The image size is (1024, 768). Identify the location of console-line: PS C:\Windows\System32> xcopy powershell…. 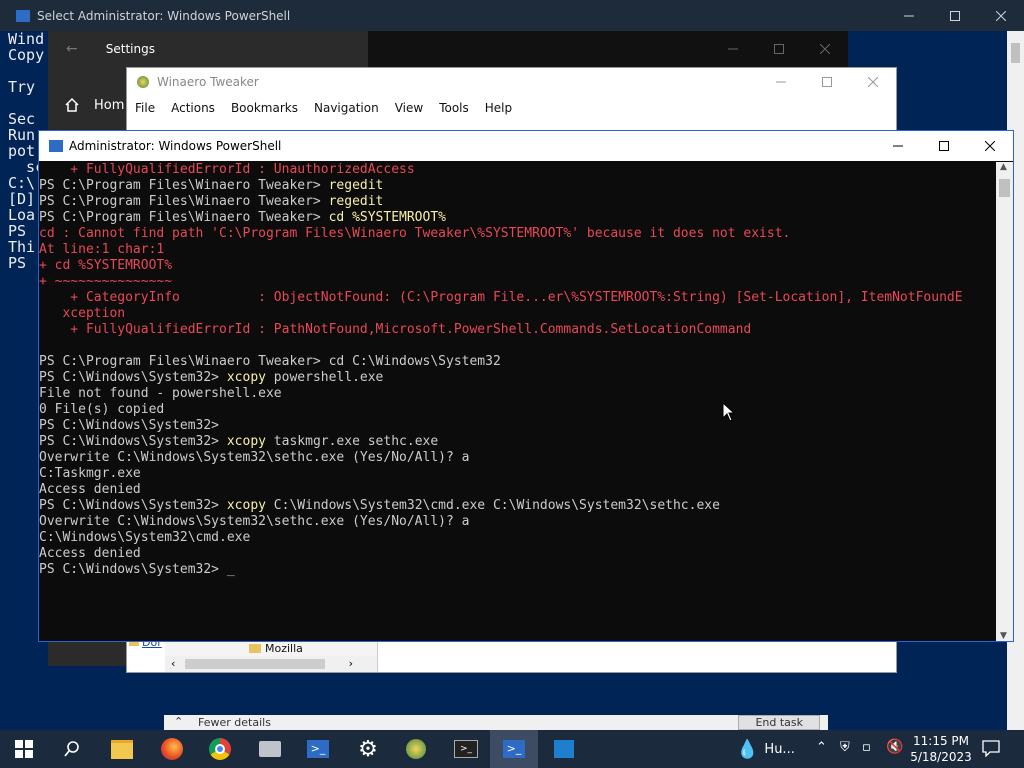
(517, 378).